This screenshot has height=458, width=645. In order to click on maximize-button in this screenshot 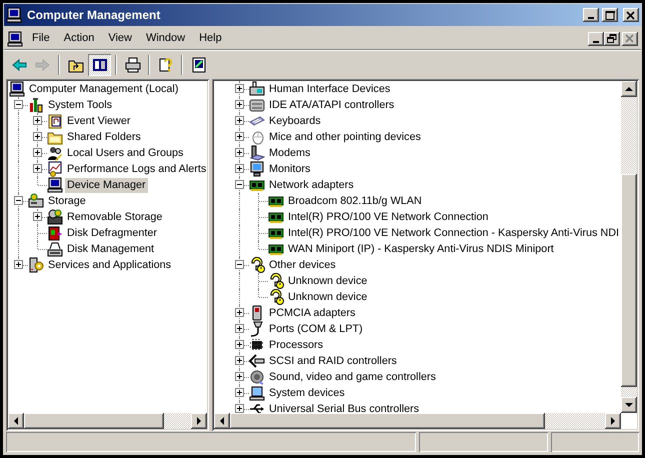, I will do `click(610, 15)`.